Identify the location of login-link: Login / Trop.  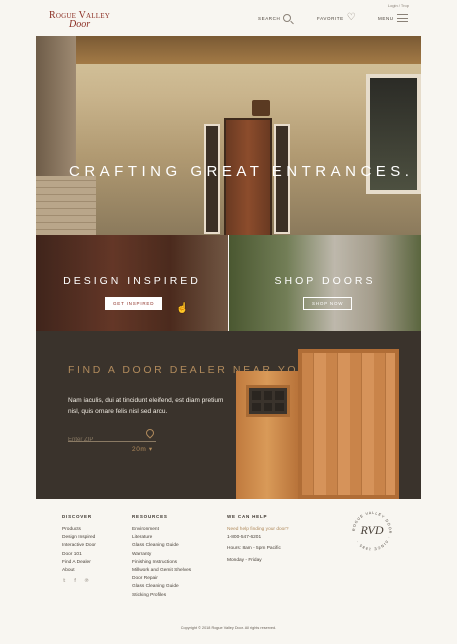
(398, 5).